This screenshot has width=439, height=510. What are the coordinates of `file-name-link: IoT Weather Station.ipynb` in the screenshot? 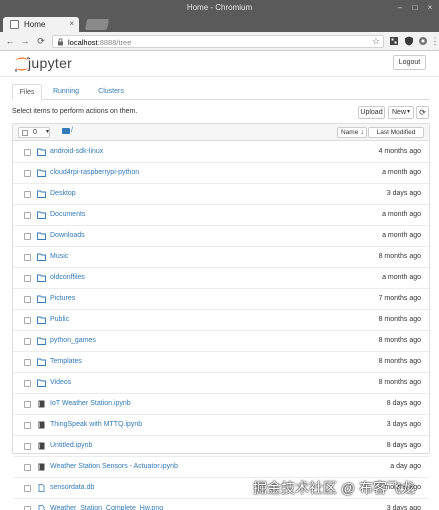 It's located at (90, 403).